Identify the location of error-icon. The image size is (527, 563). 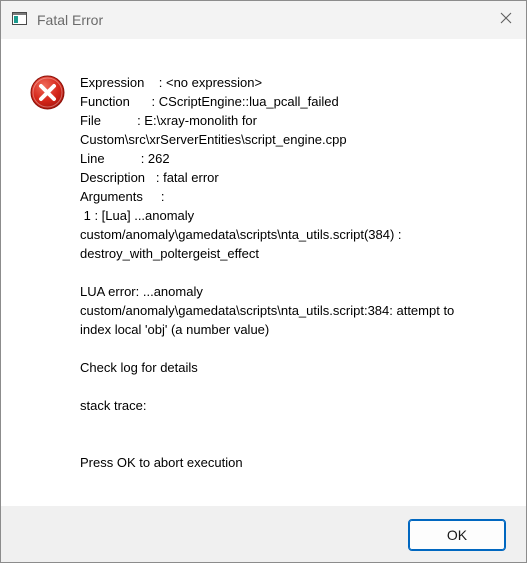
(47, 92).